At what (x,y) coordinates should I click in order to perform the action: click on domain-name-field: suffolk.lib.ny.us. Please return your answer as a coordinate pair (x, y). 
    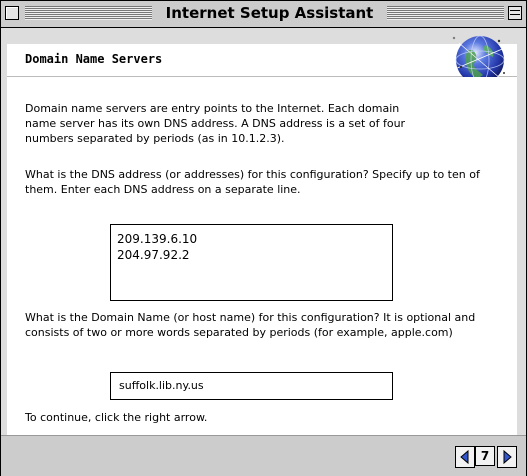
    Looking at the image, I should click on (251, 386).